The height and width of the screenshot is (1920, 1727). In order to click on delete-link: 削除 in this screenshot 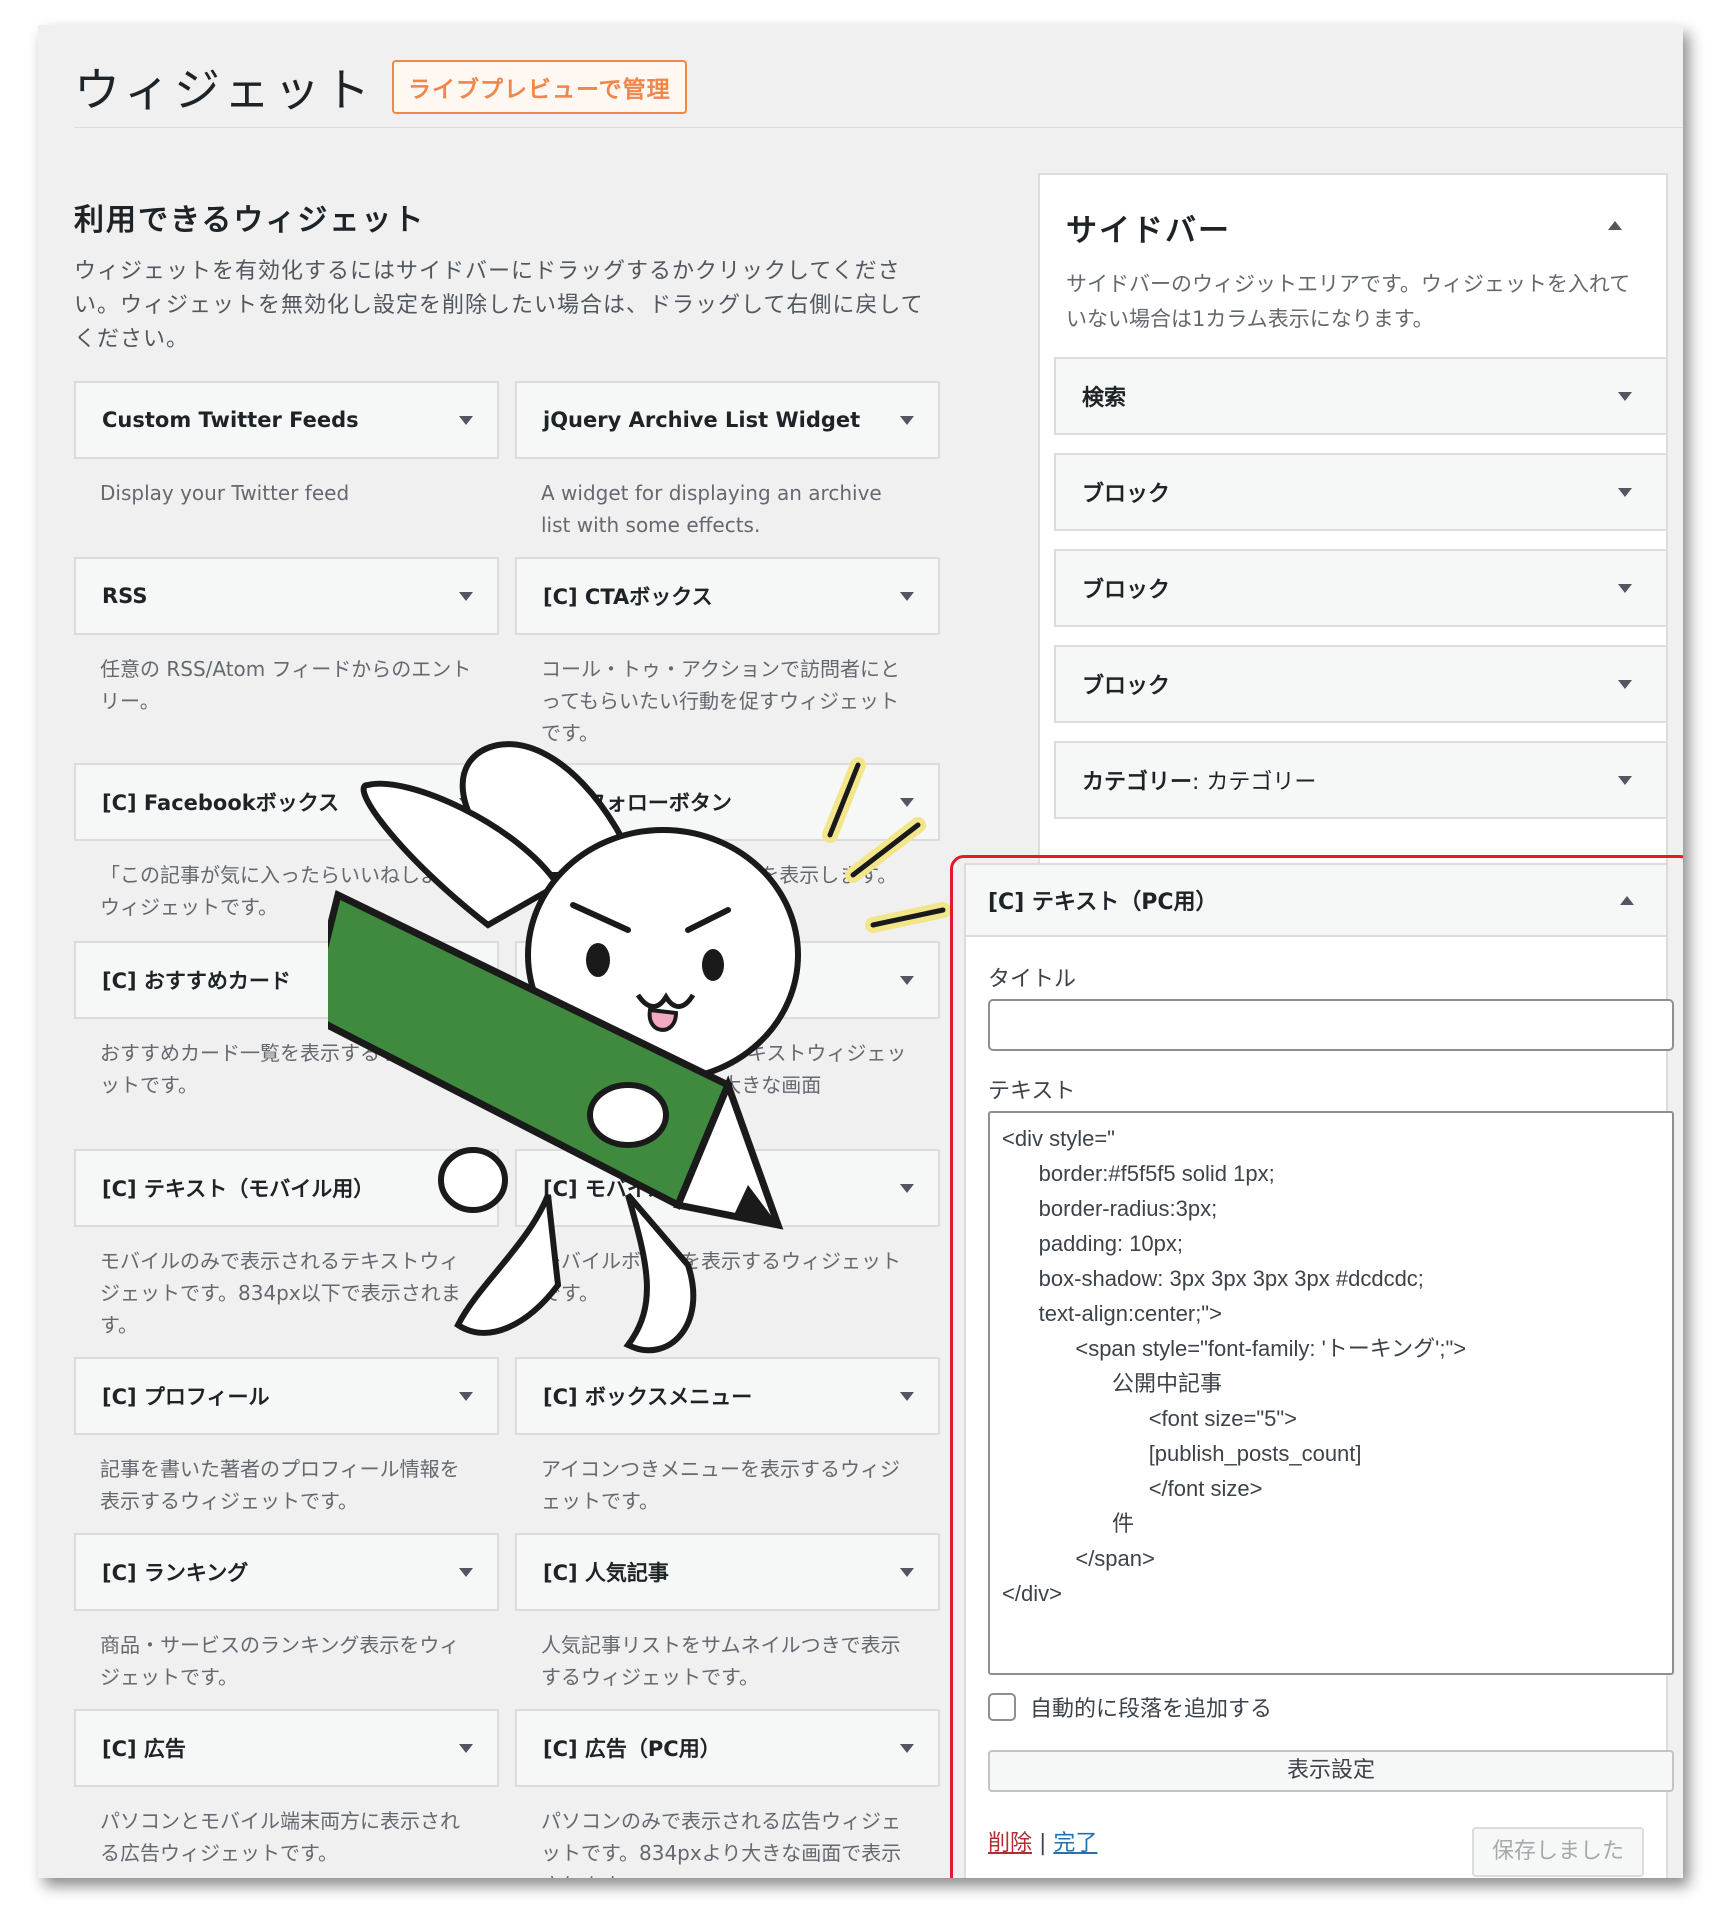, I will do `click(1010, 1843)`.